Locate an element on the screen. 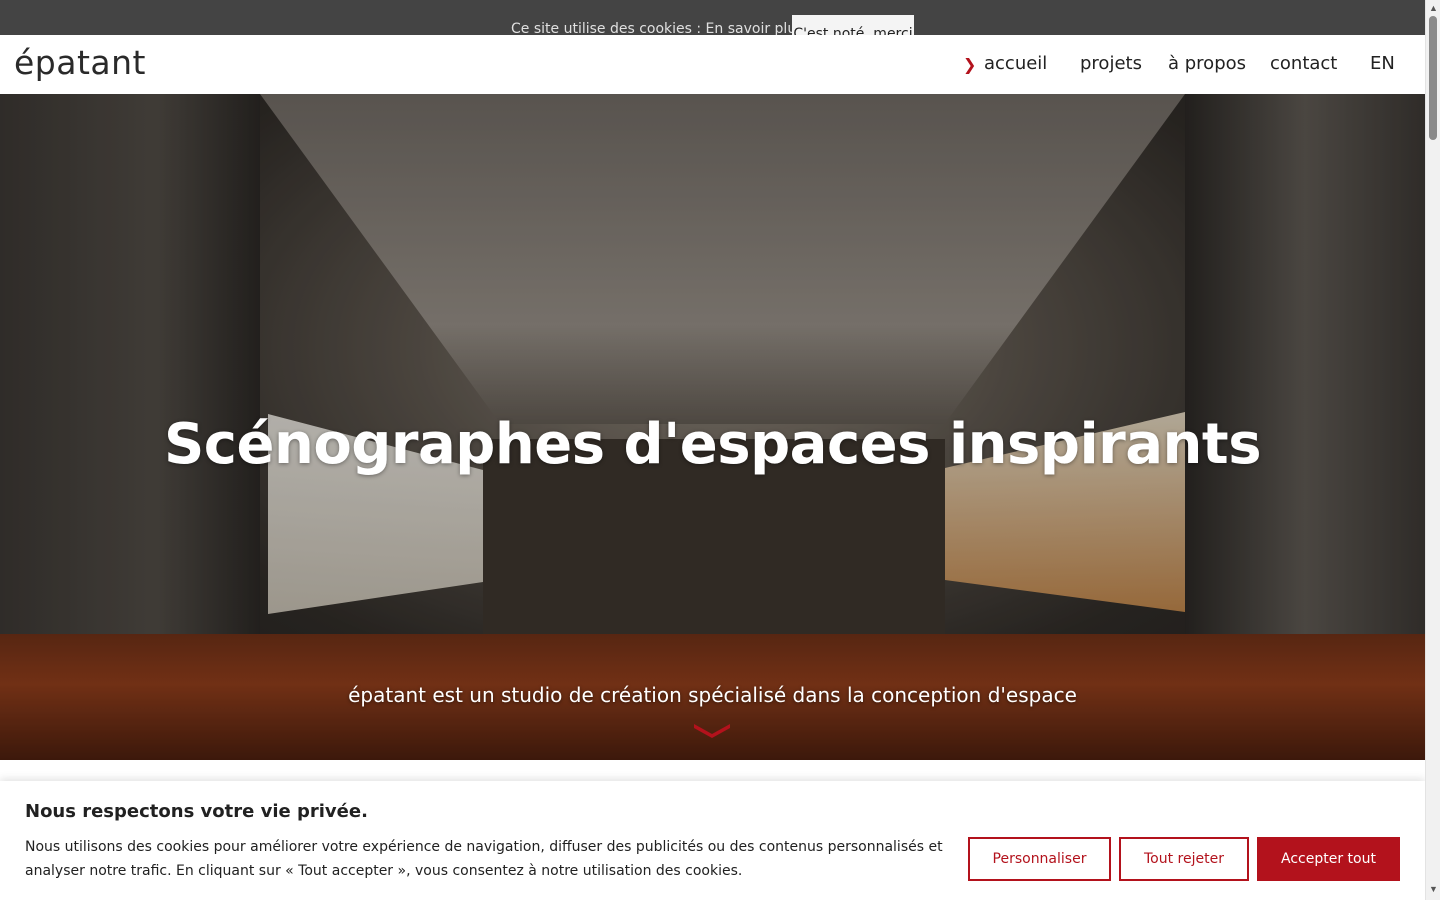  consent-title: Nous respectons votre vie privée. is located at coordinates (196, 811).